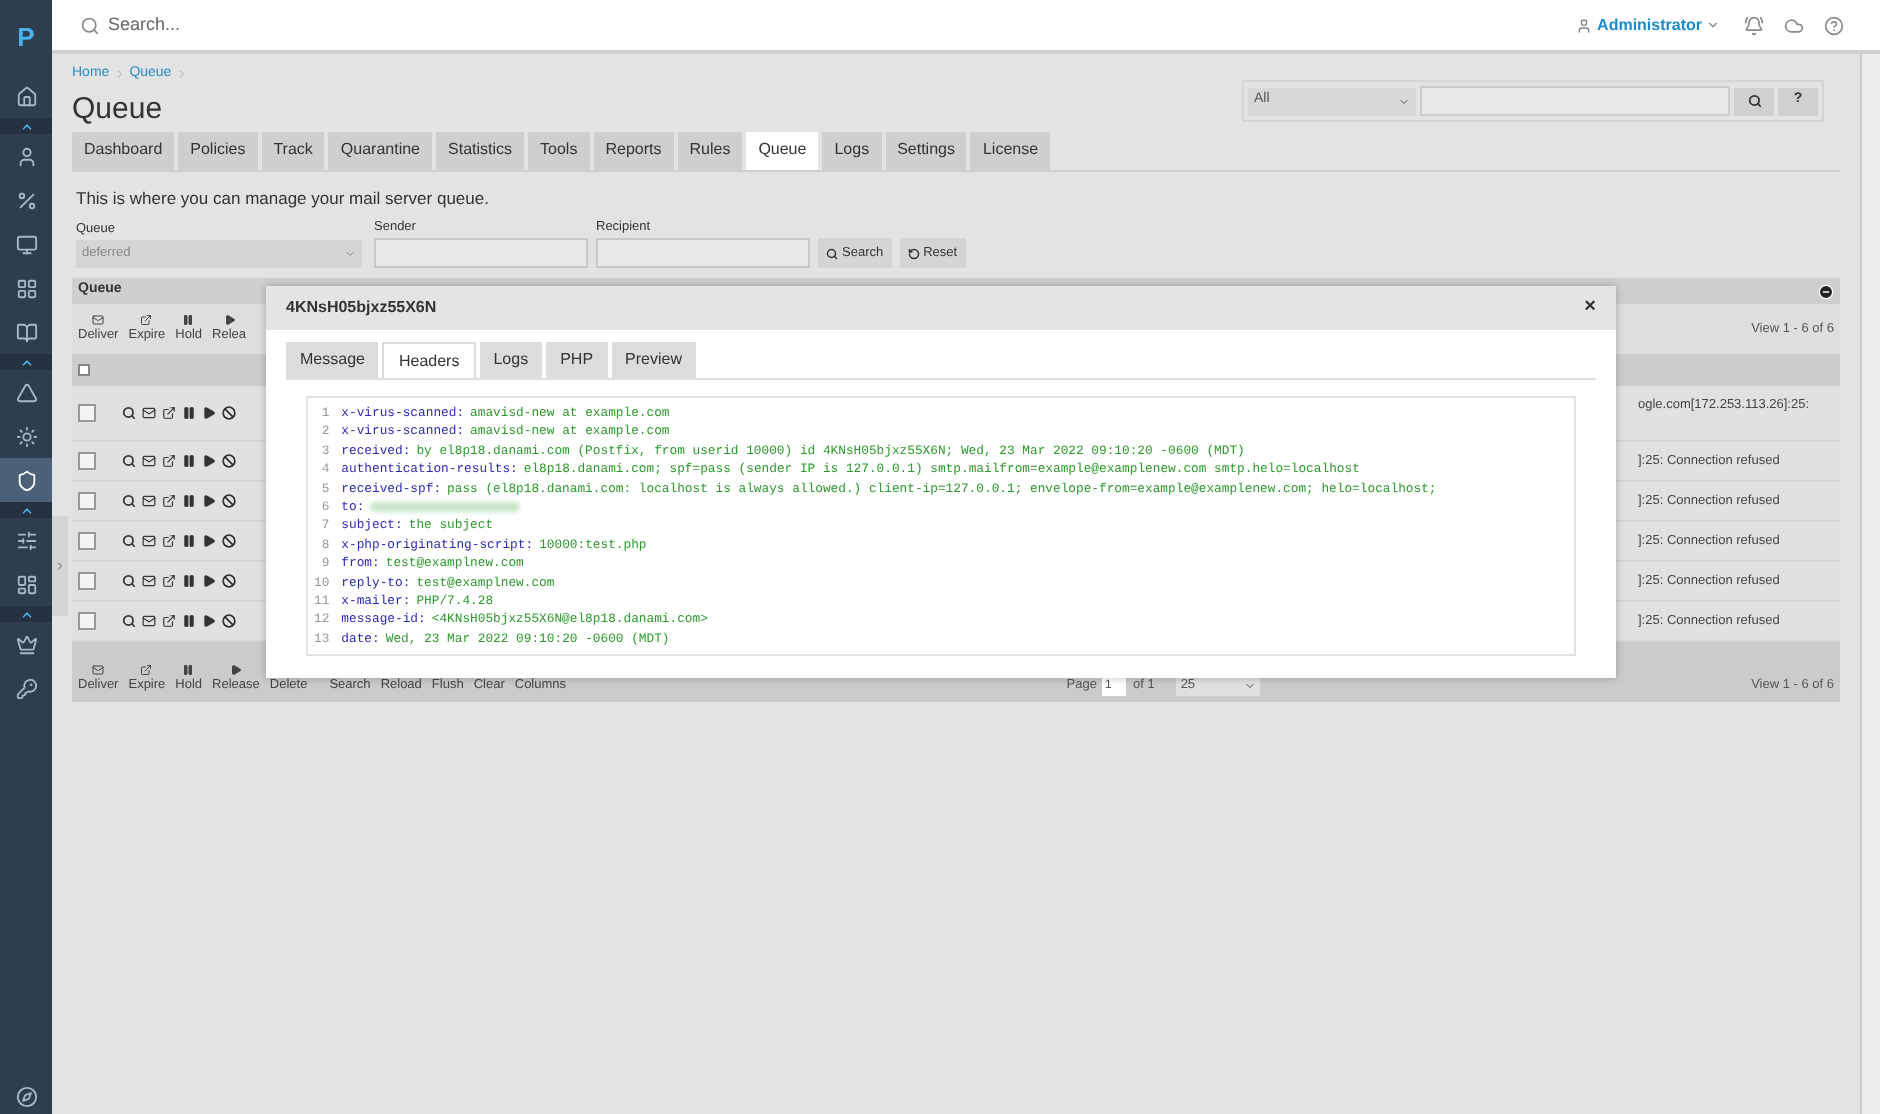  I want to click on tab: Quarantine, so click(380, 150).